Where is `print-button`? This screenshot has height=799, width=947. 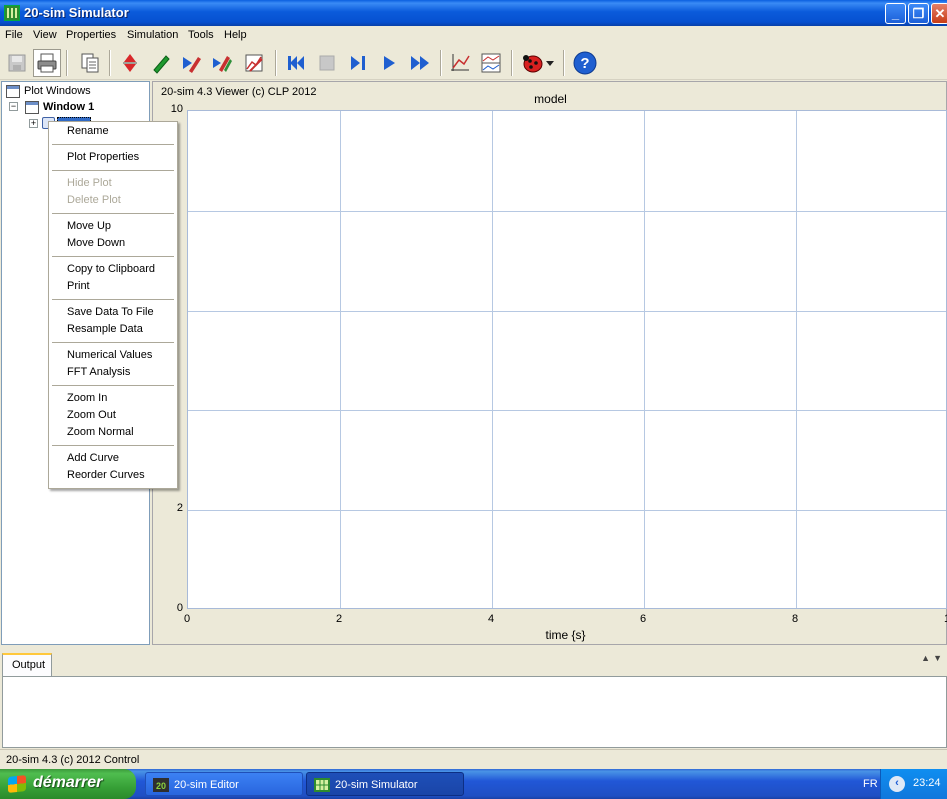 print-button is located at coordinates (47, 63).